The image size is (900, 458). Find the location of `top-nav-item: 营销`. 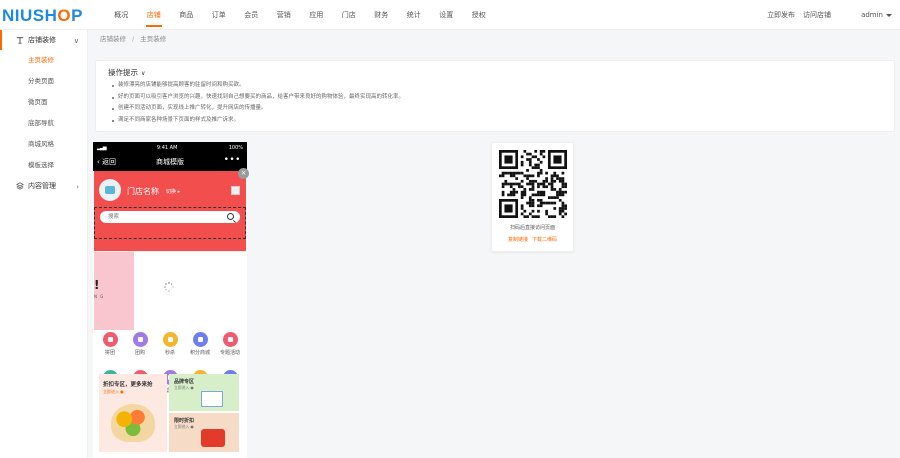

top-nav-item: 营销 is located at coordinates (284, 15).